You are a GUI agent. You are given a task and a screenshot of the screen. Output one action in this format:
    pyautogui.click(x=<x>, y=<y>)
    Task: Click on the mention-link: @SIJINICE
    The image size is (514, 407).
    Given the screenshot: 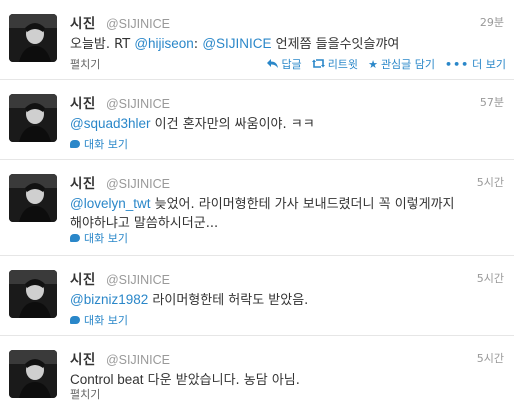 What is the action you would take?
    pyautogui.click(x=236, y=43)
    